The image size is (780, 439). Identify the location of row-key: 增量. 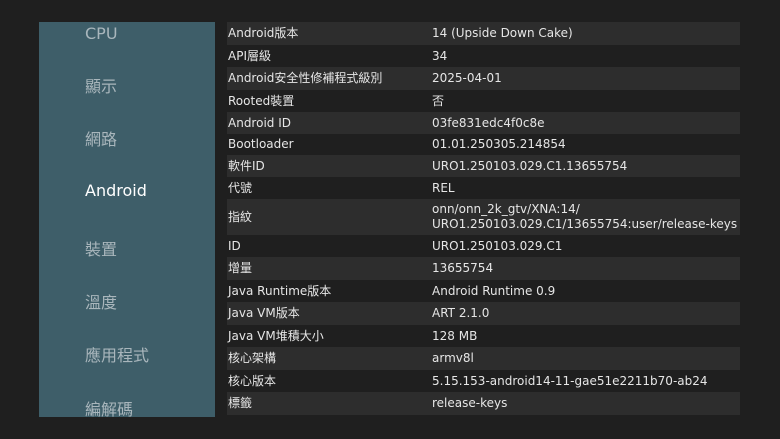
(240, 268).